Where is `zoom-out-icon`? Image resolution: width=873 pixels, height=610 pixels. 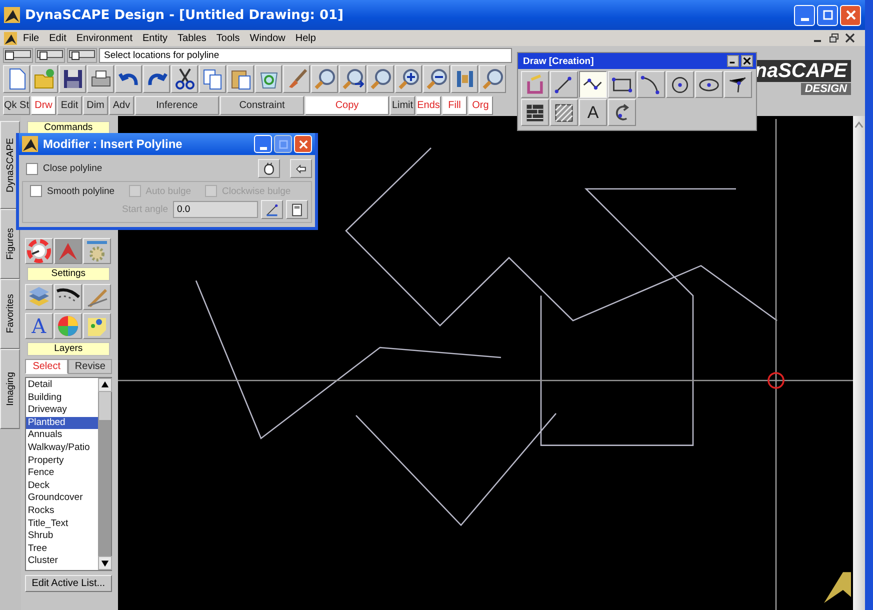
zoom-out-icon is located at coordinates (436, 79).